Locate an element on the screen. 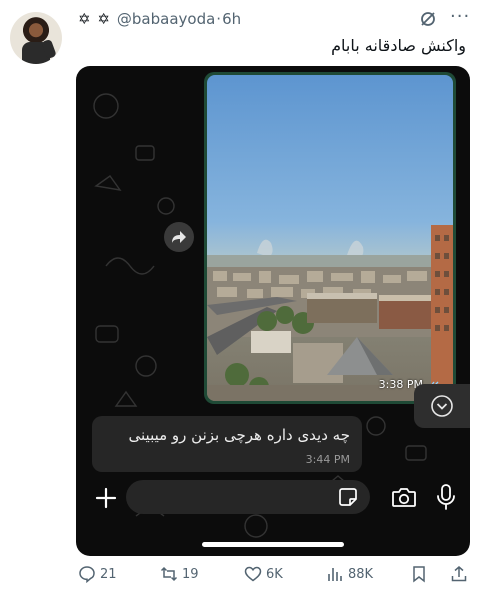 This screenshot has width=478, height=600. views-button: 88K is located at coordinates (349, 574).